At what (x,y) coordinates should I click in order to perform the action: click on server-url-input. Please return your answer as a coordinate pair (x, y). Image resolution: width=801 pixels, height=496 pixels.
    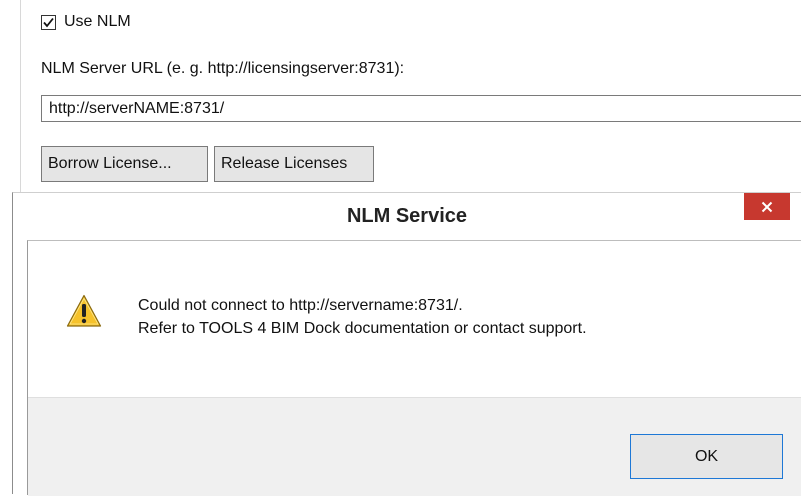
    Looking at the image, I should click on (421, 108).